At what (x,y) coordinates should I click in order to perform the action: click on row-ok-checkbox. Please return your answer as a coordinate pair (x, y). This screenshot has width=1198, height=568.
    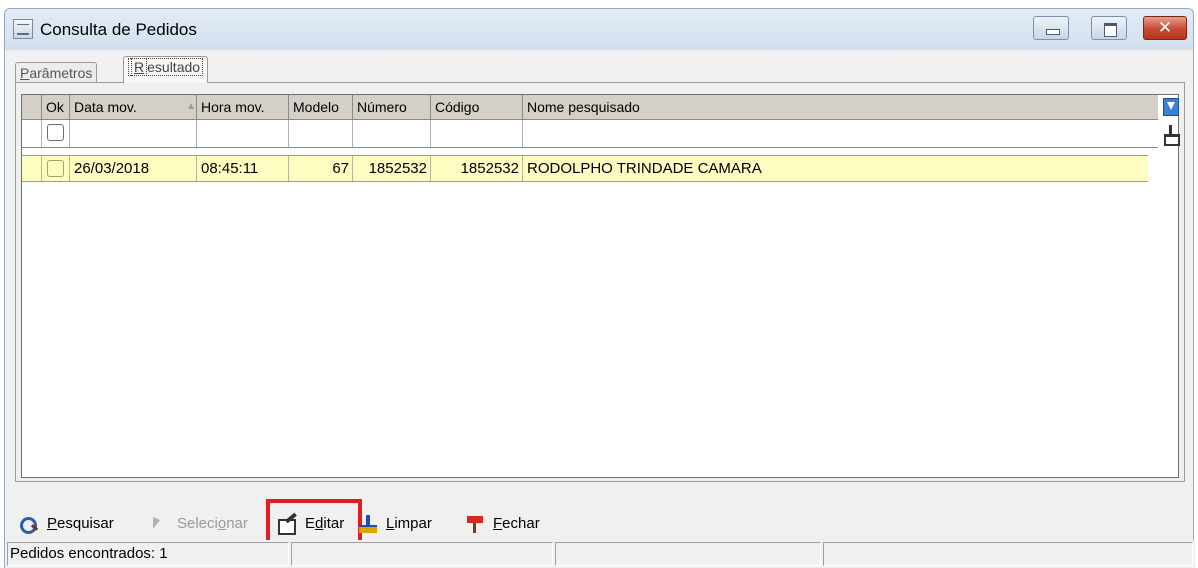
    Looking at the image, I should click on (55, 168).